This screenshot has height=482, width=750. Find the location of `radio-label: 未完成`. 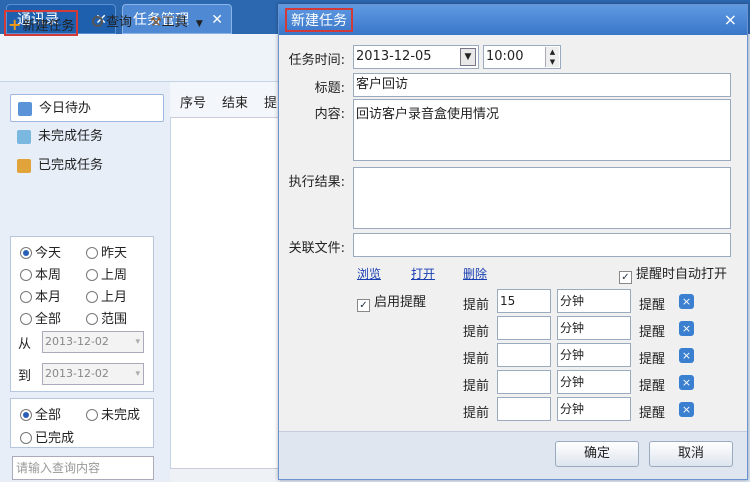

radio-label: 未完成 is located at coordinates (121, 415).